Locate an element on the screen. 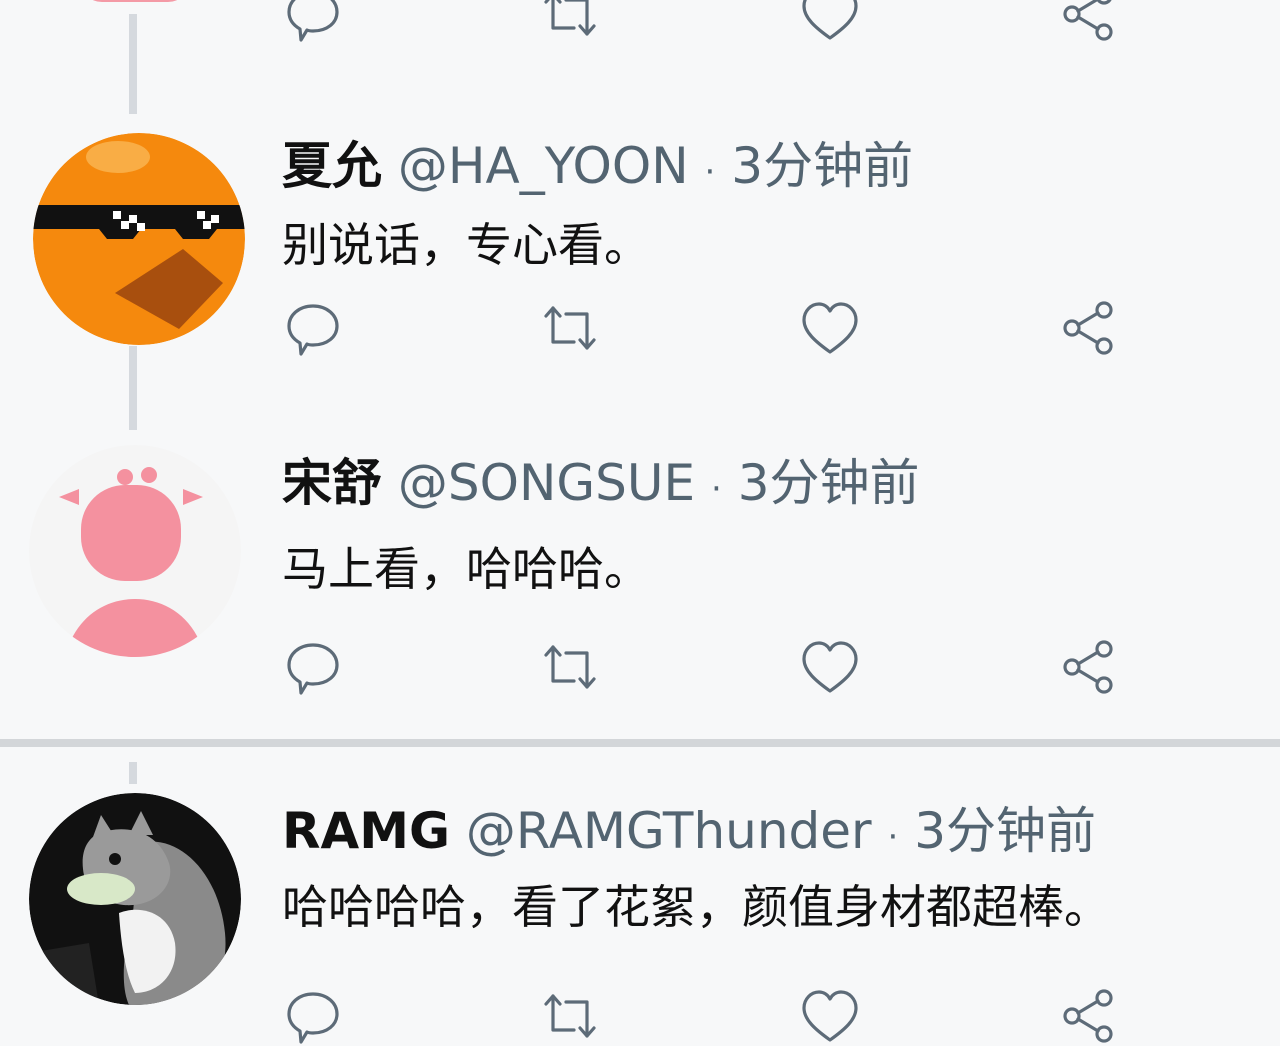 The image size is (1280, 1046). pink-character-avatar is located at coordinates (135, 551).